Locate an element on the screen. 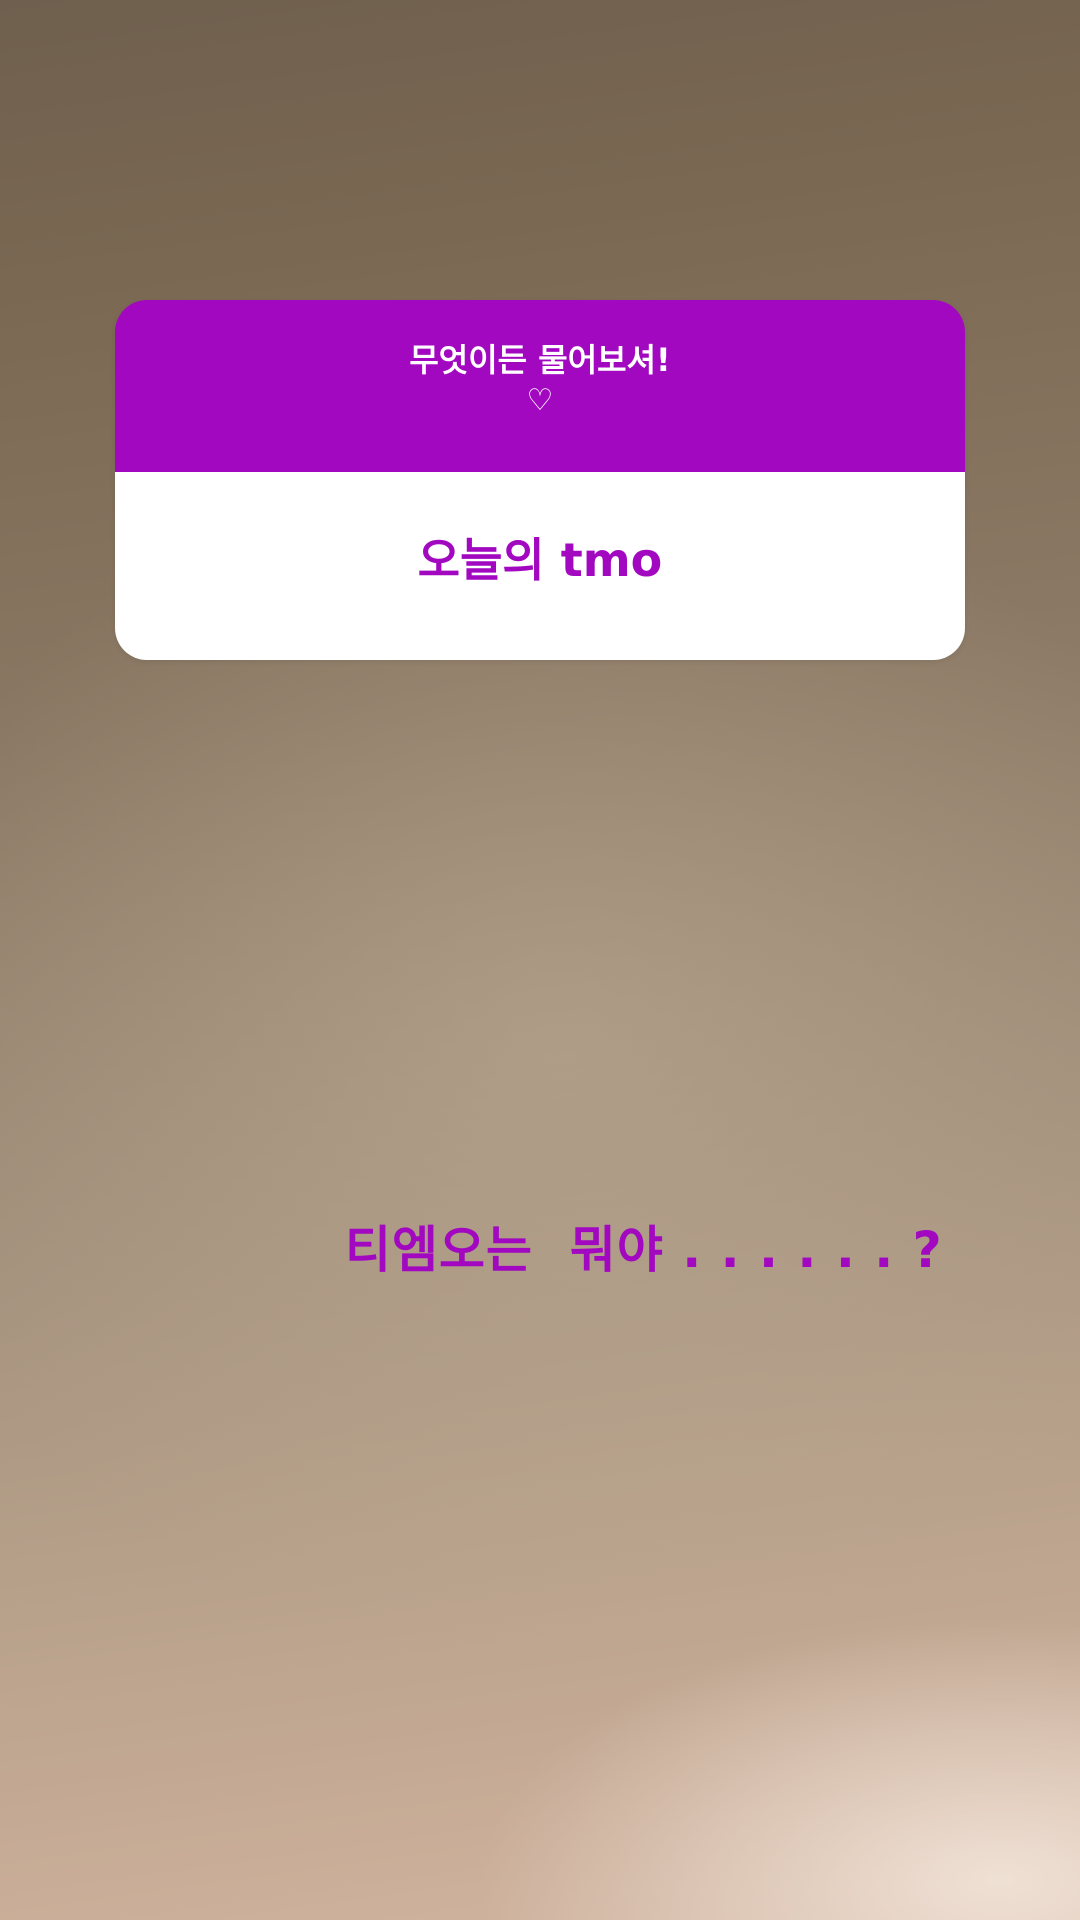  answer-text: 오늘의 tmo is located at coordinates (540, 560).